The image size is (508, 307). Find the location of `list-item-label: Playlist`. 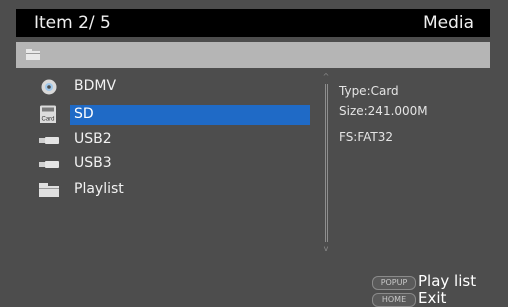

list-item-label: Playlist is located at coordinates (99, 189).